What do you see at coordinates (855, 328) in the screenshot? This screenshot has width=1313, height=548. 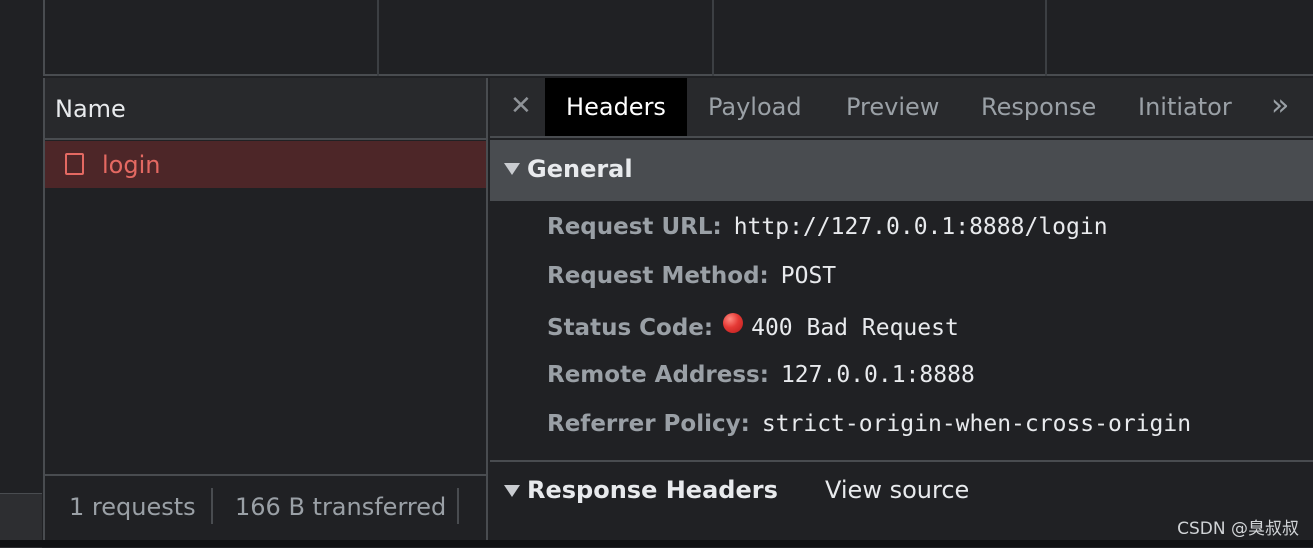 I see `header-value: 400 Bad Request` at bounding box center [855, 328].